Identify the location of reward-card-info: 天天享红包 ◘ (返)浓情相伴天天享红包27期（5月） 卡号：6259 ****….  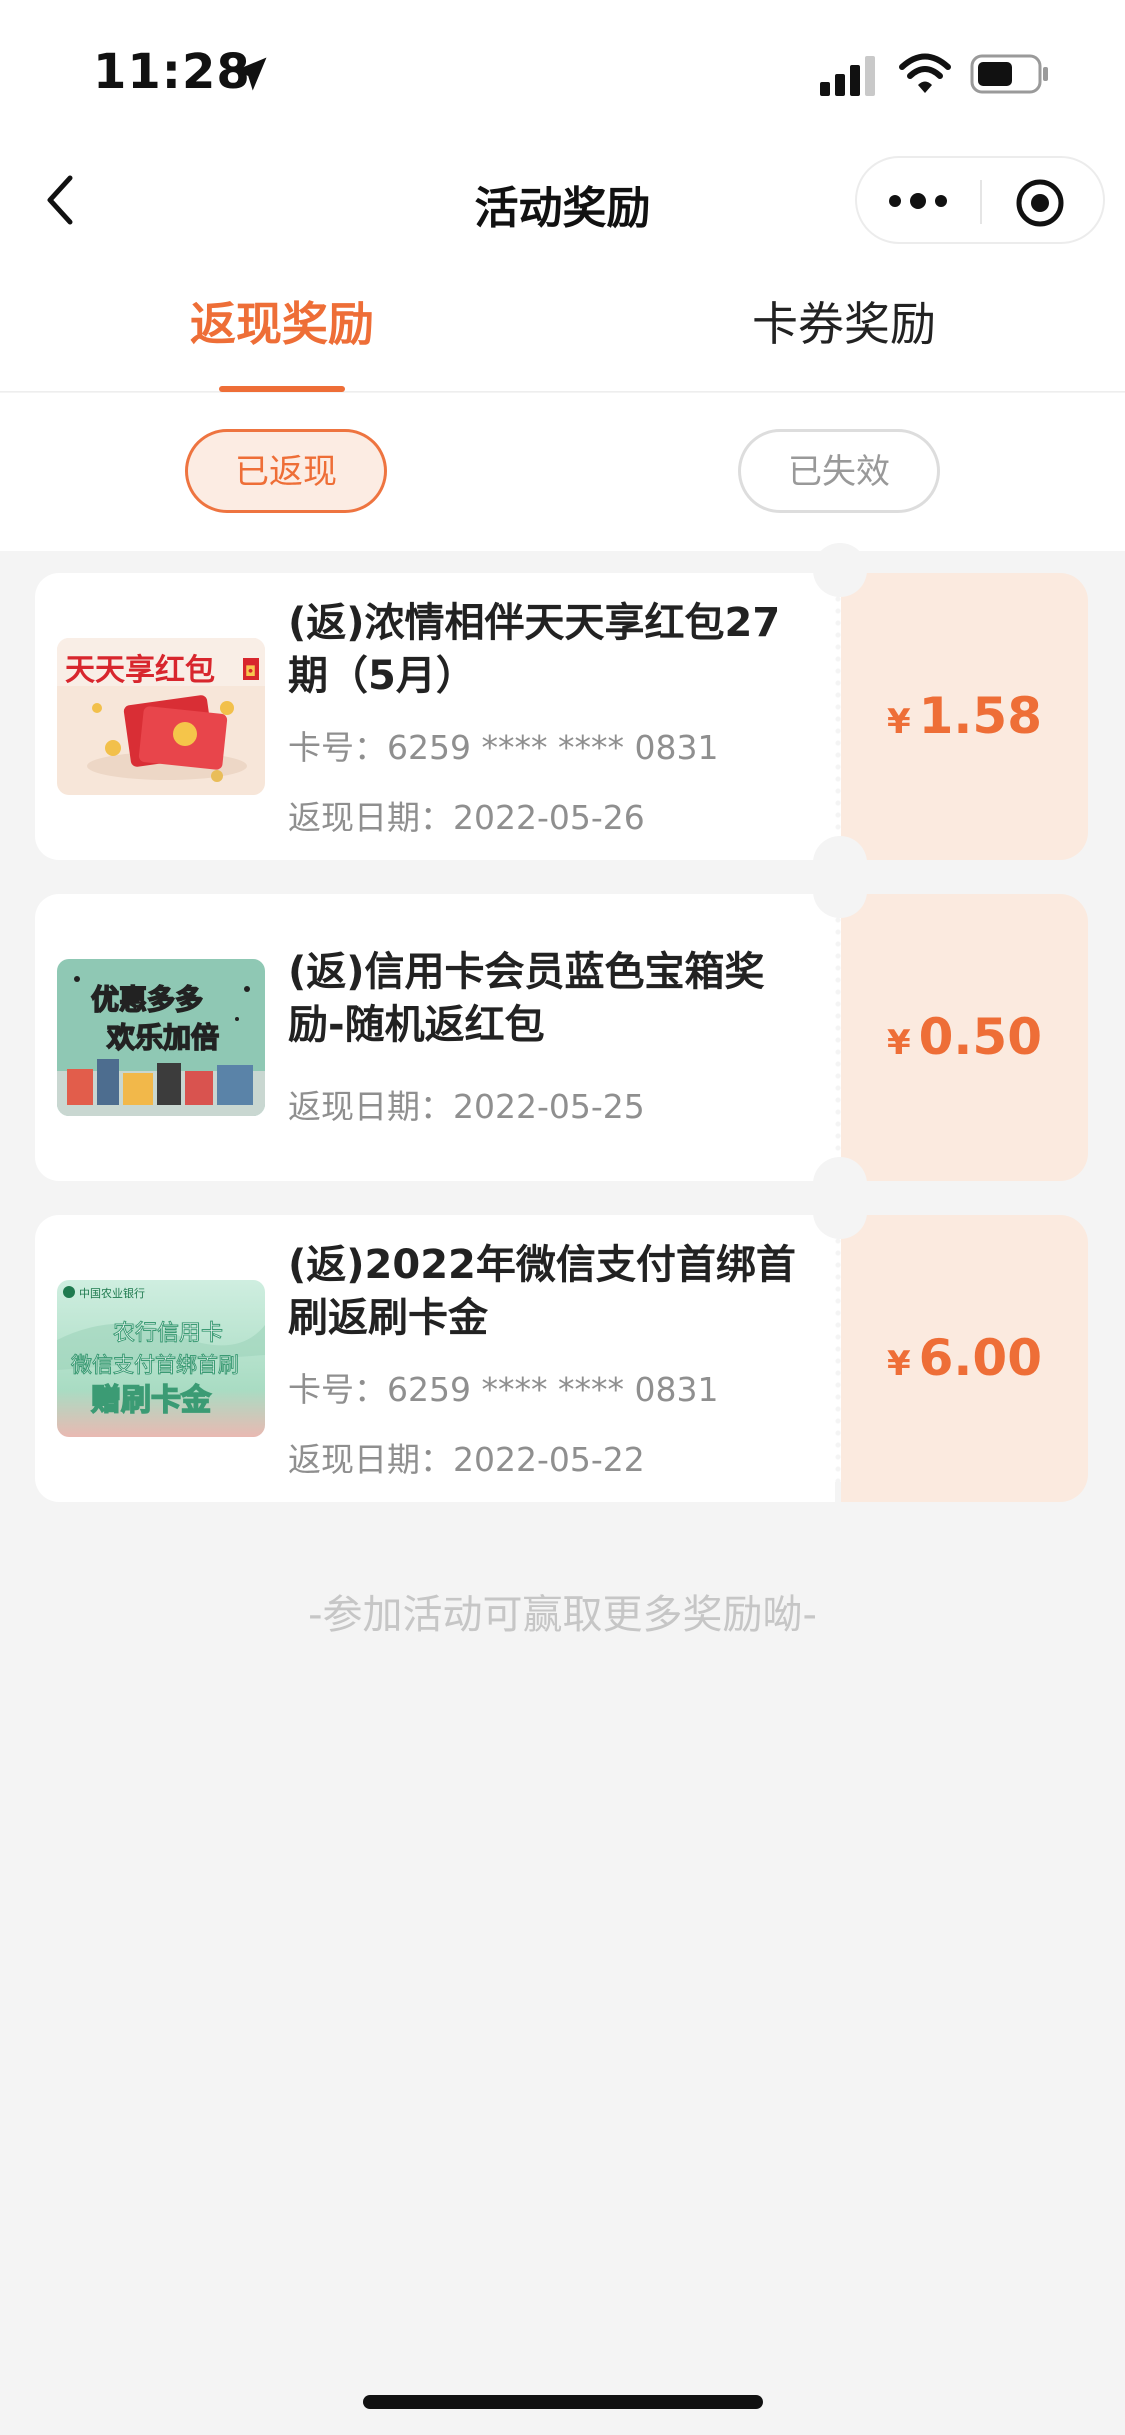
(435, 716).